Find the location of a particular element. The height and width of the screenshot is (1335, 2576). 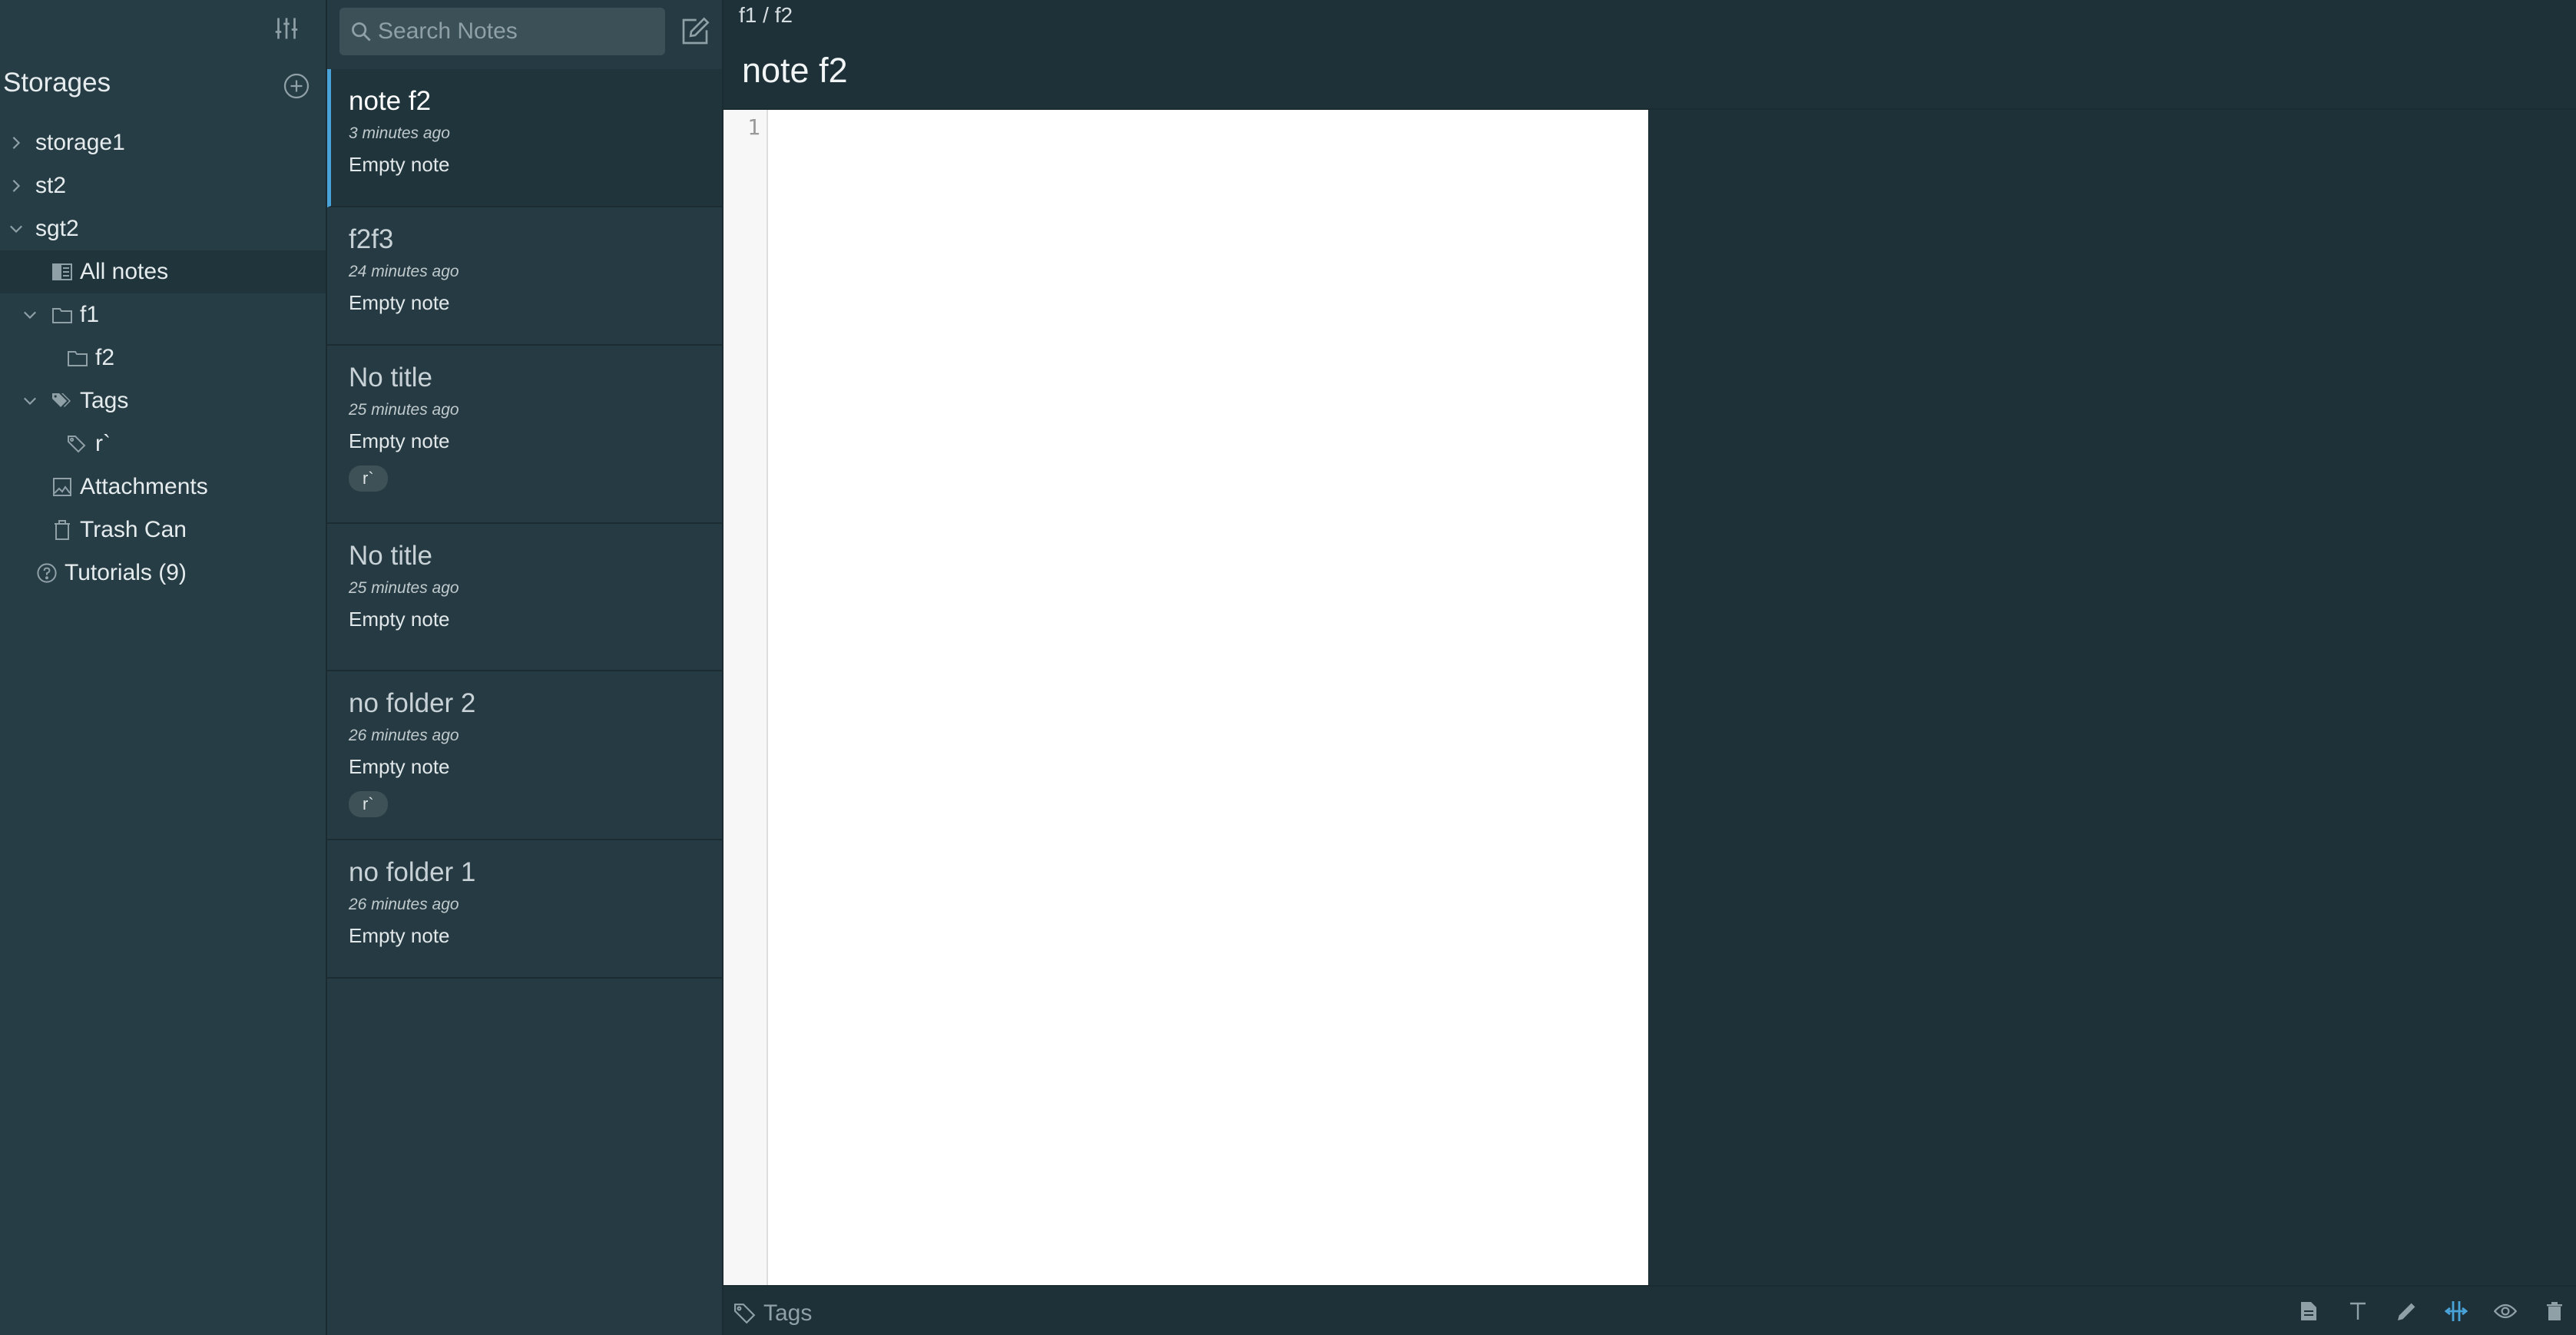

text-icon is located at coordinates (2358, 1313).